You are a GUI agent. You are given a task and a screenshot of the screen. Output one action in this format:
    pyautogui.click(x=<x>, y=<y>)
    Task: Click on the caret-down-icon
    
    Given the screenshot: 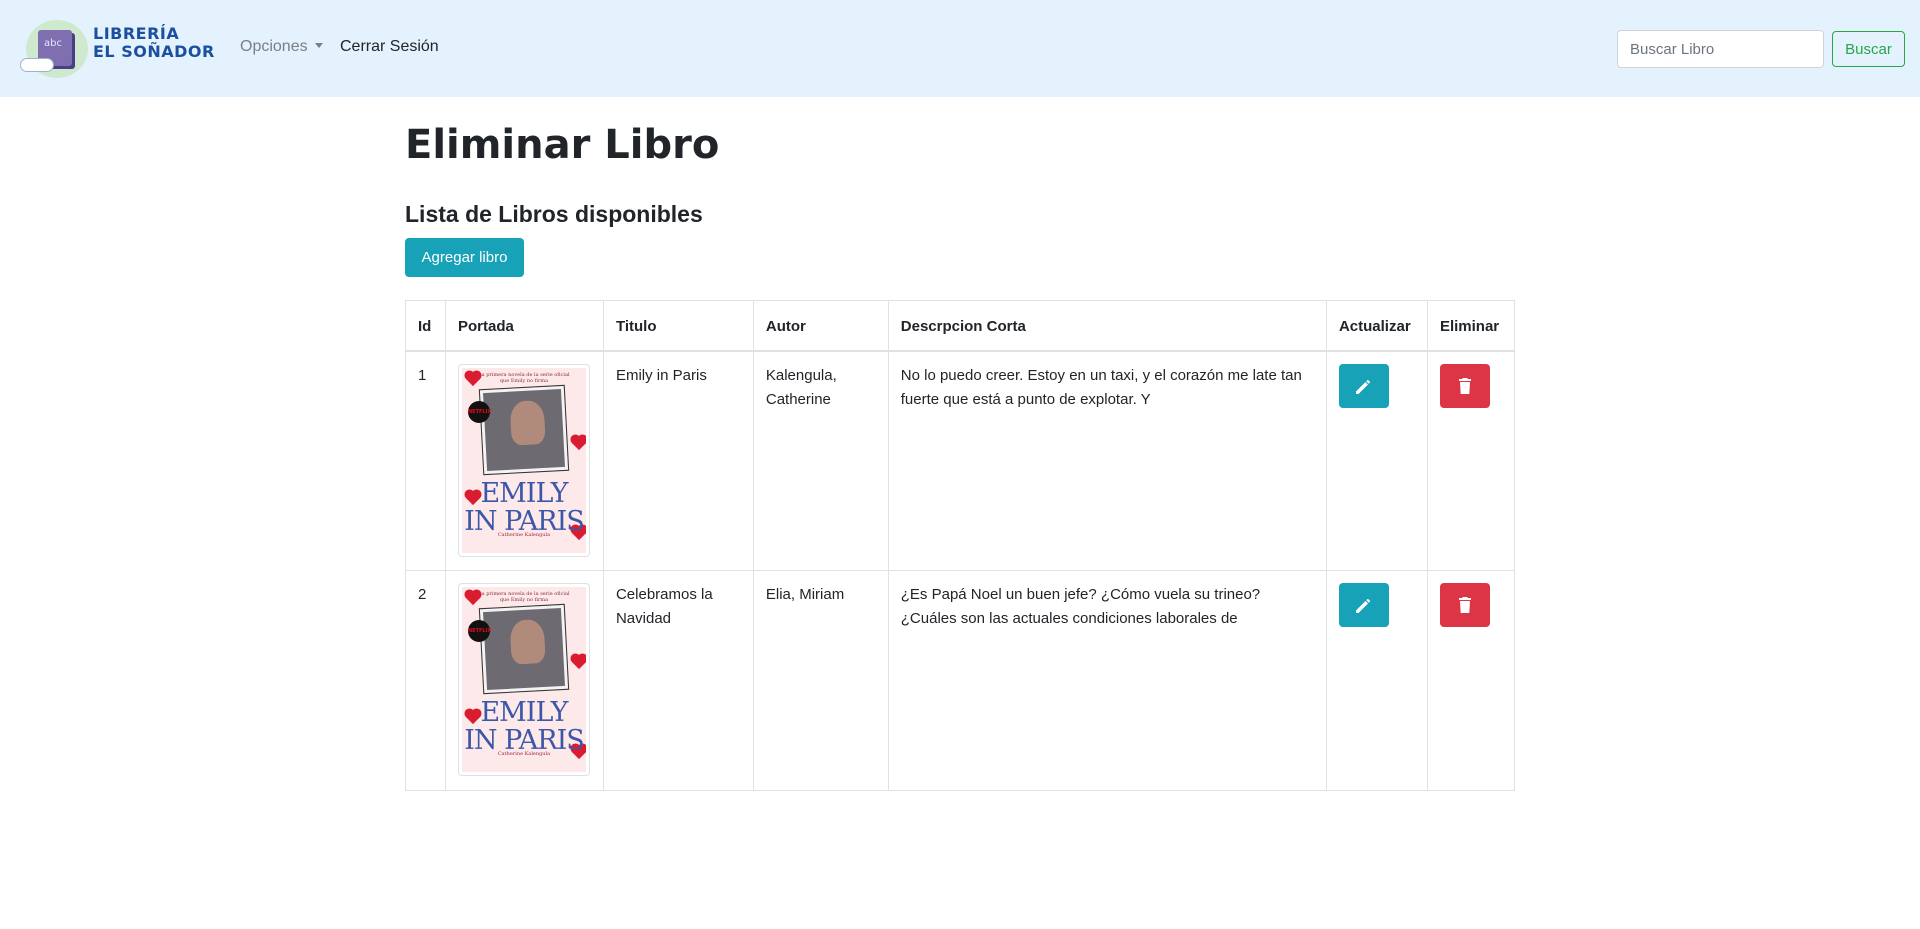 What is the action you would take?
    pyautogui.click(x=318, y=45)
    